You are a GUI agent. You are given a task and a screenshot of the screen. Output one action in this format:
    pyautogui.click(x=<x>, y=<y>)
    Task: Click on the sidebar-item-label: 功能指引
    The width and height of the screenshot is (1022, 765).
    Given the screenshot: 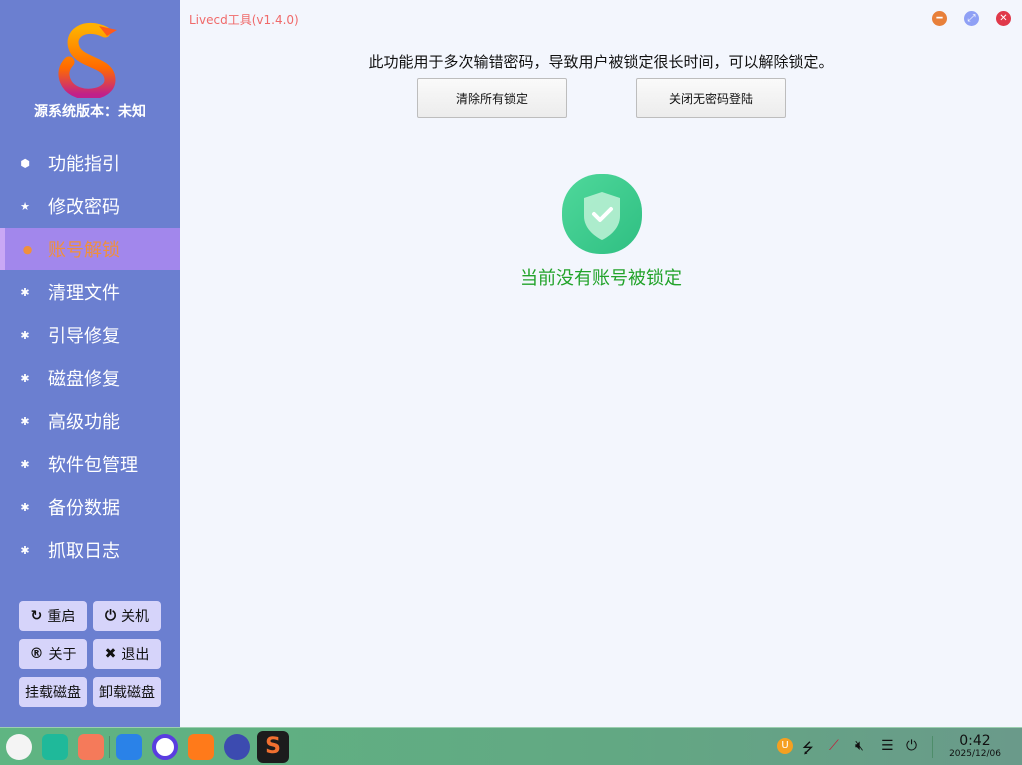 What is the action you would take?
    pyautogui.click(x=84, y=164)
    